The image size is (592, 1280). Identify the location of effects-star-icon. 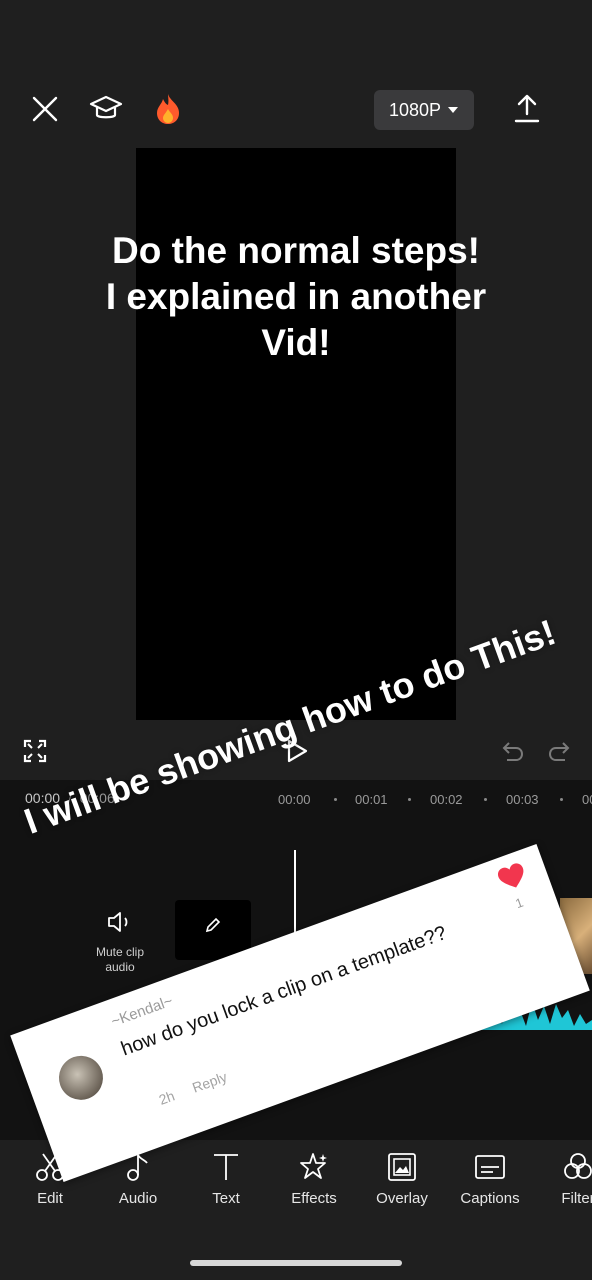
(314, 1167).